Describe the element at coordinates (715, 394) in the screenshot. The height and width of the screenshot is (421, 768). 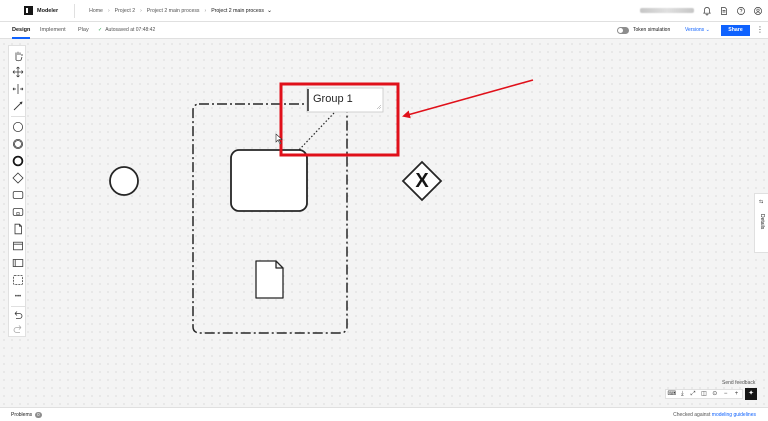
I see `reset-view-icon: ⊙` at that location.